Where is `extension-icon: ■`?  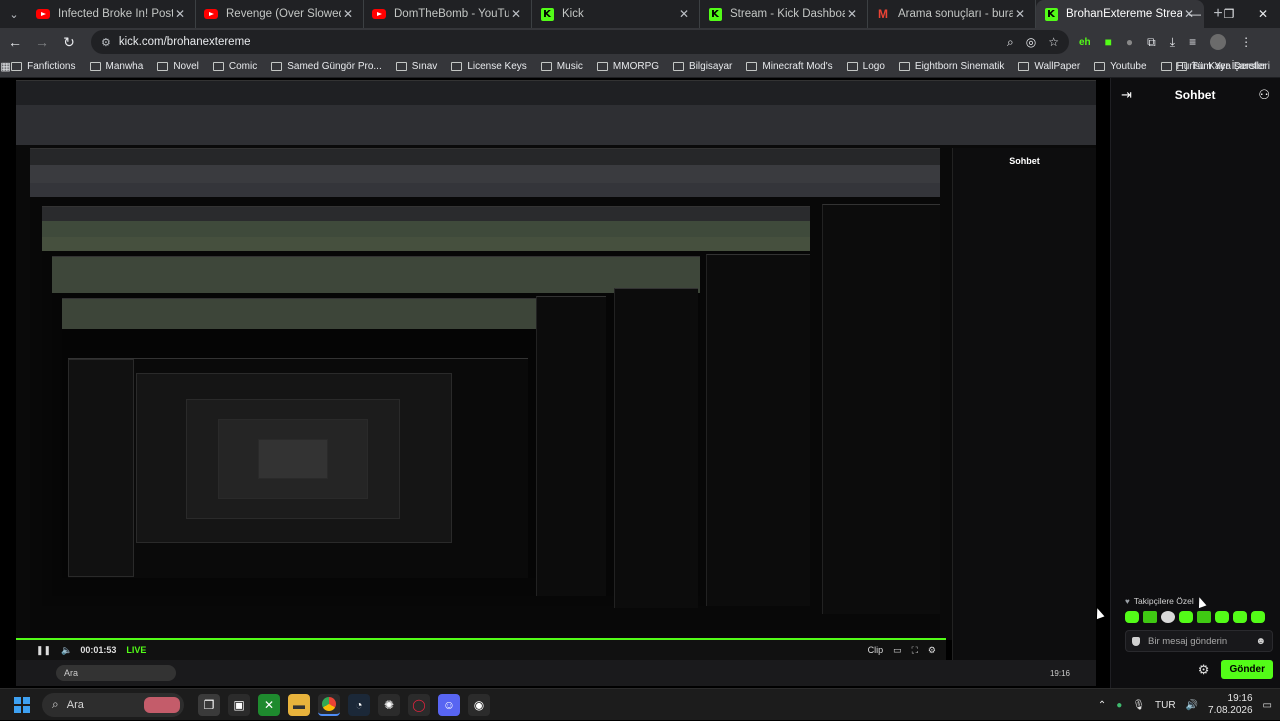
extension-icon: ■ is located at coordinates (1108, 42).